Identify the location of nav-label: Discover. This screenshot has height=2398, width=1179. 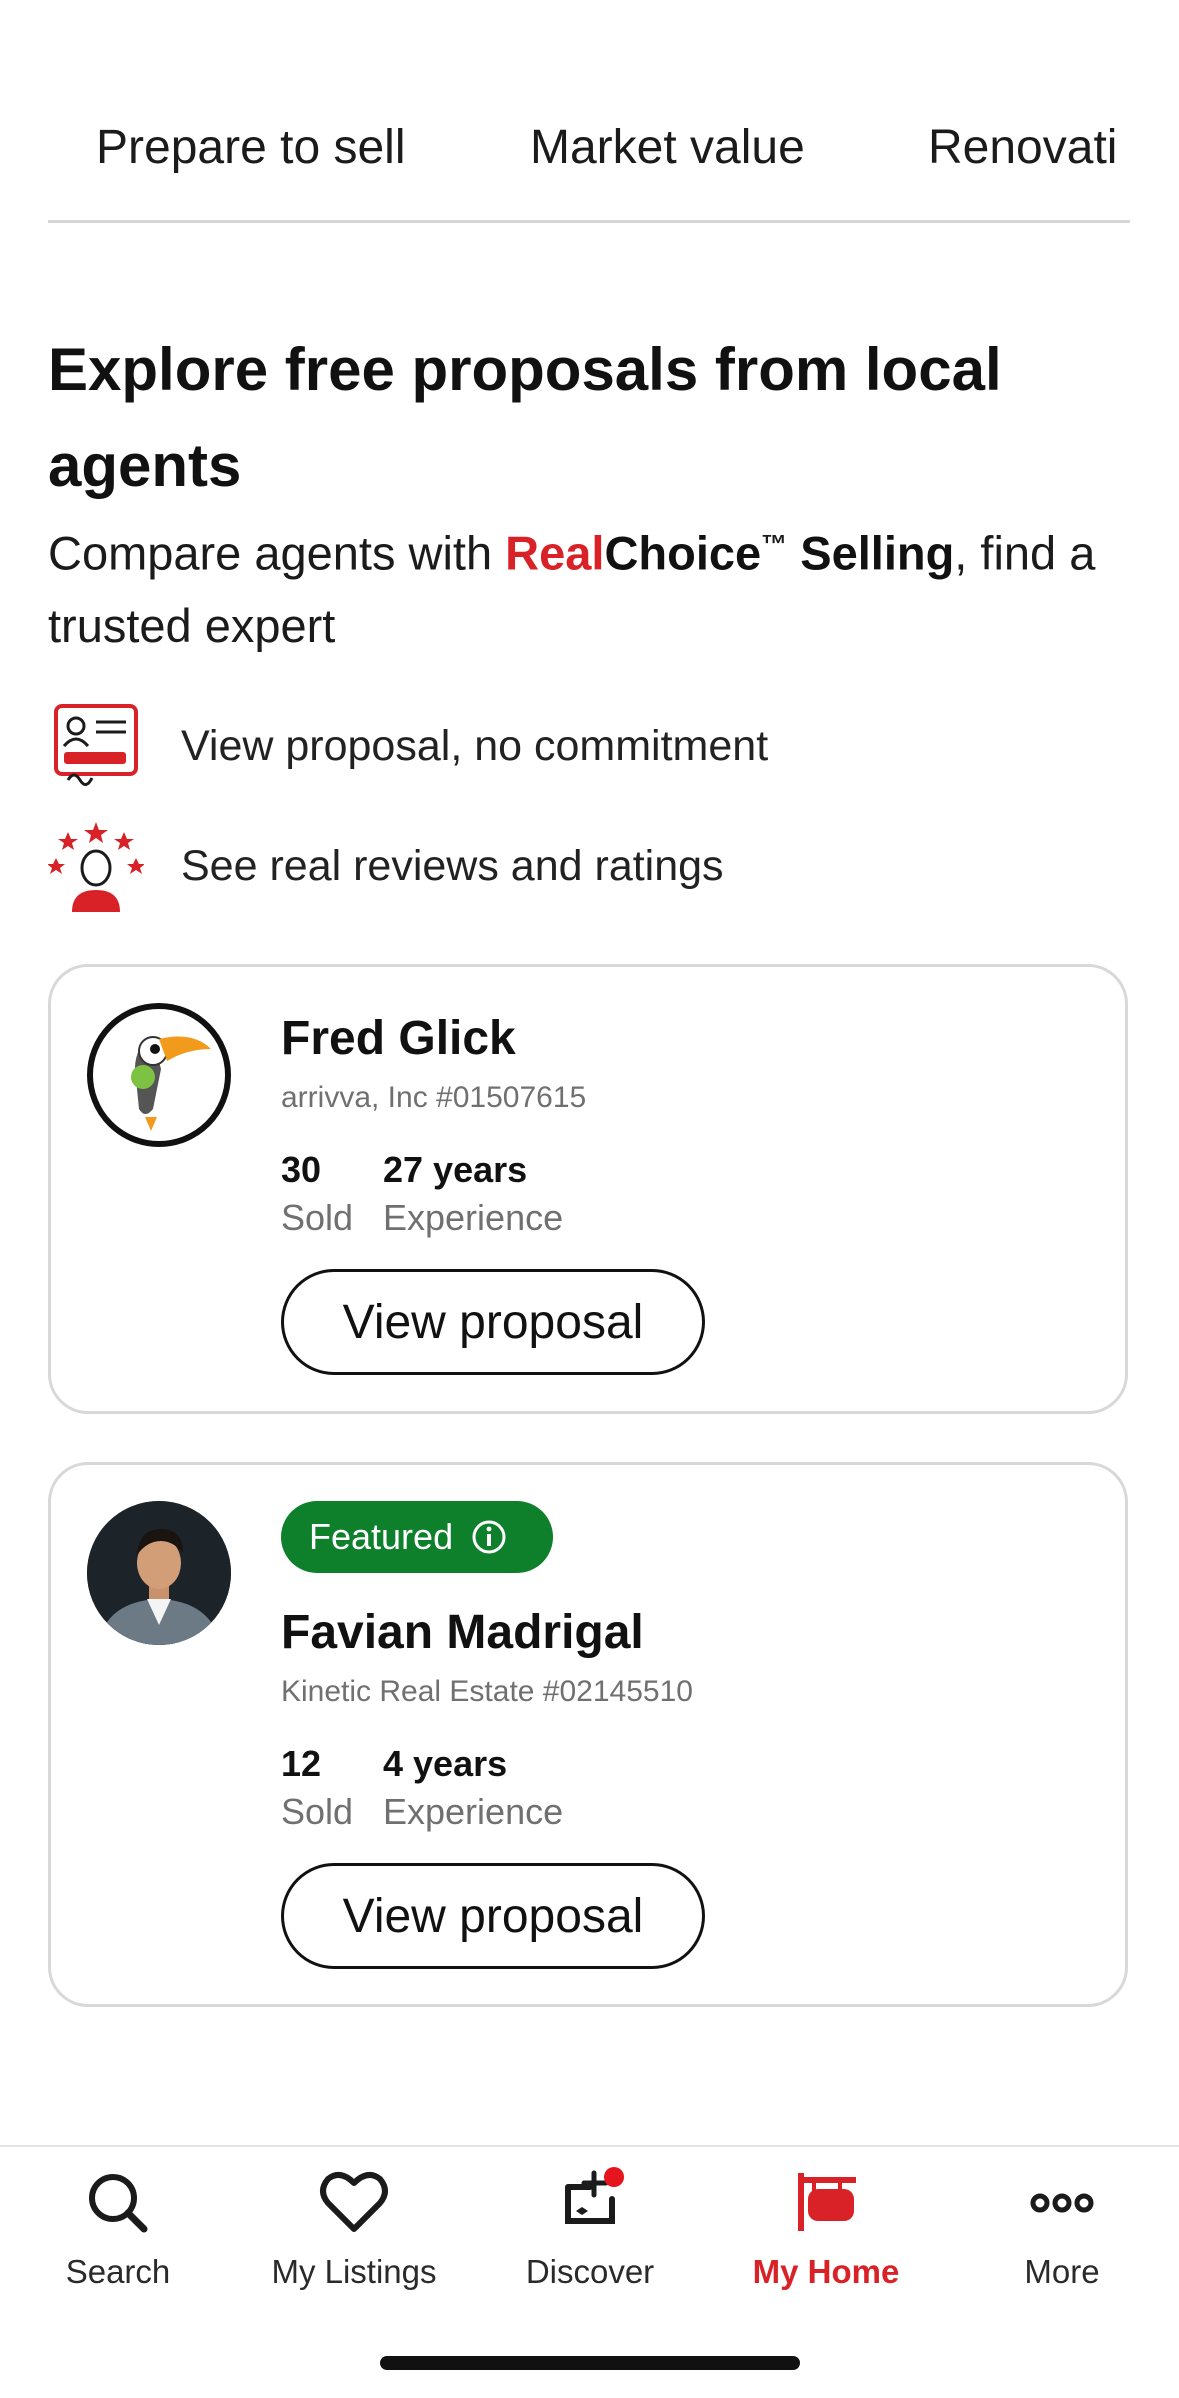
(590, 2271).